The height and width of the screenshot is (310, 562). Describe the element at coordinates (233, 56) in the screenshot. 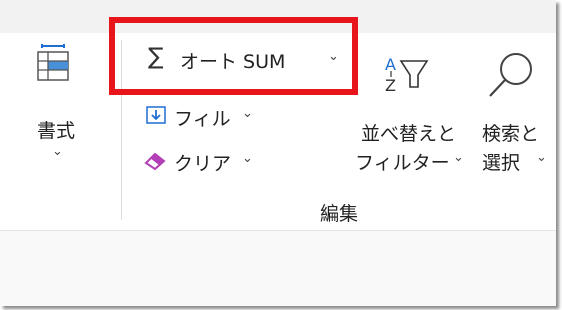

I see `highlight-box` at that location.